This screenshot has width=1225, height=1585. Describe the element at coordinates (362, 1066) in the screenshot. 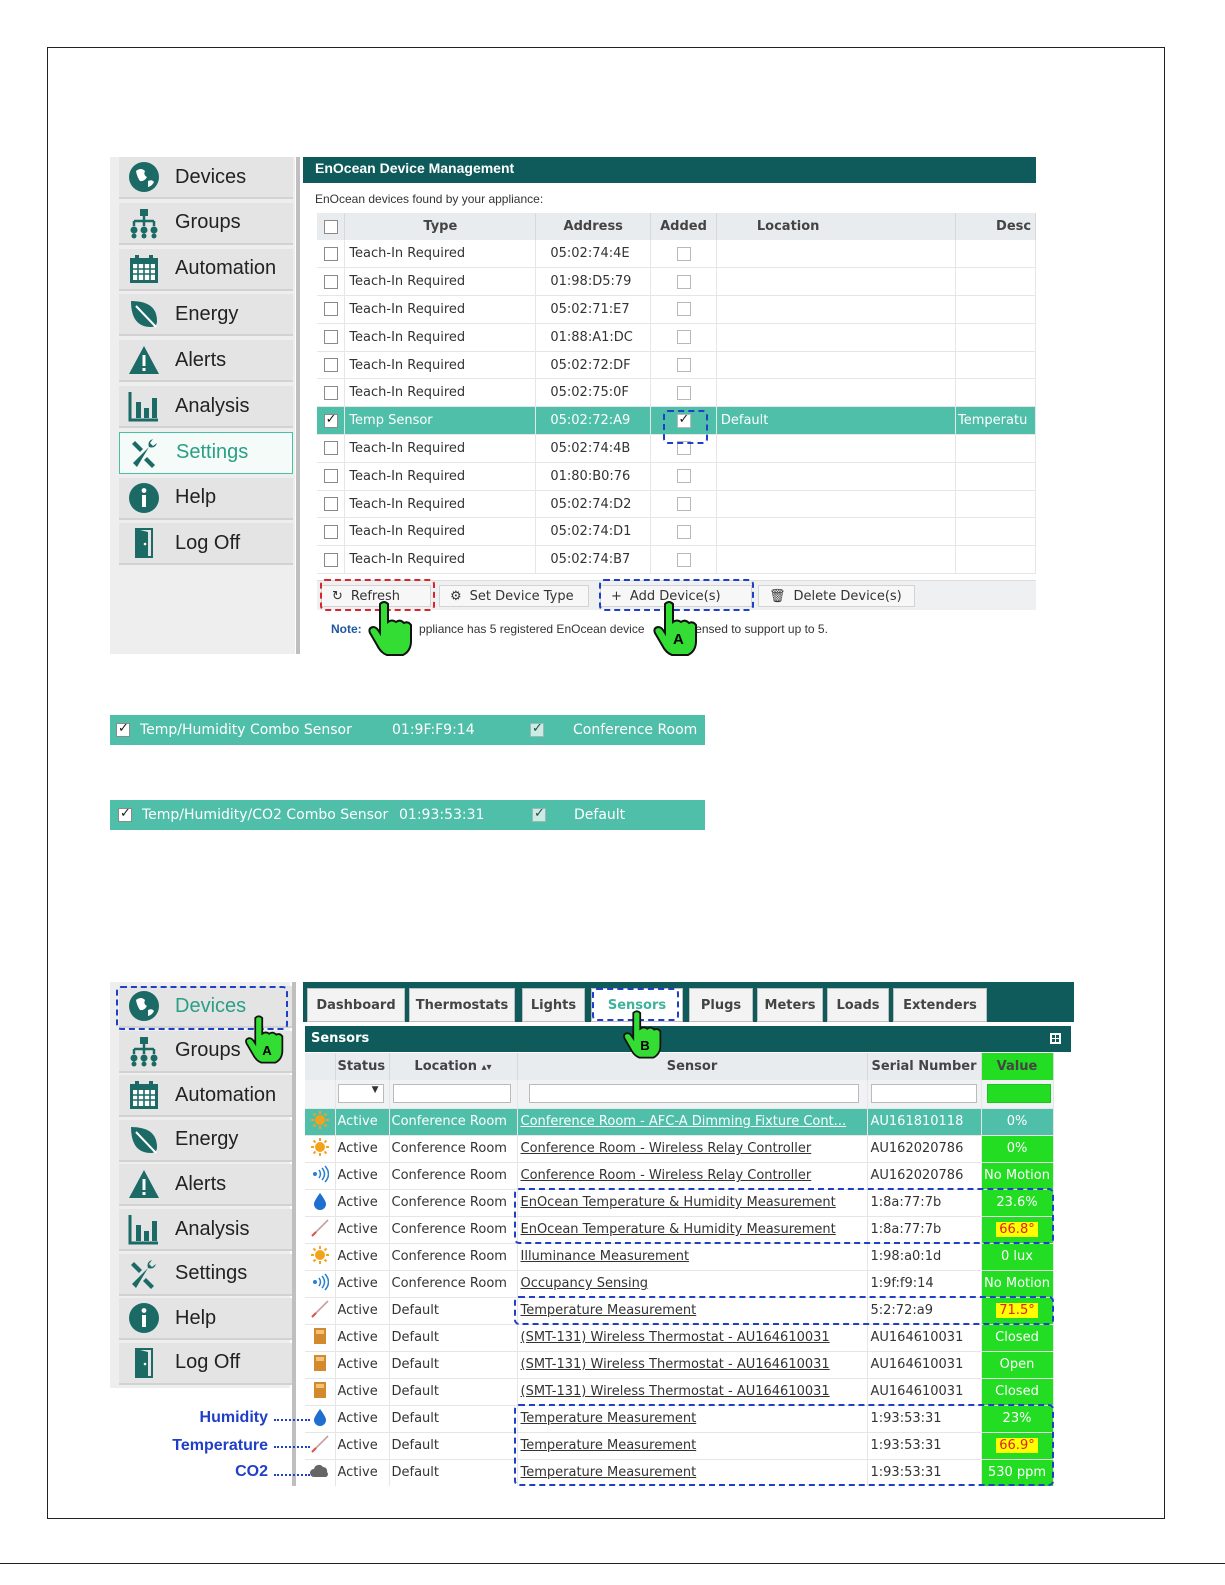

I see `col-status: Status` at that location.